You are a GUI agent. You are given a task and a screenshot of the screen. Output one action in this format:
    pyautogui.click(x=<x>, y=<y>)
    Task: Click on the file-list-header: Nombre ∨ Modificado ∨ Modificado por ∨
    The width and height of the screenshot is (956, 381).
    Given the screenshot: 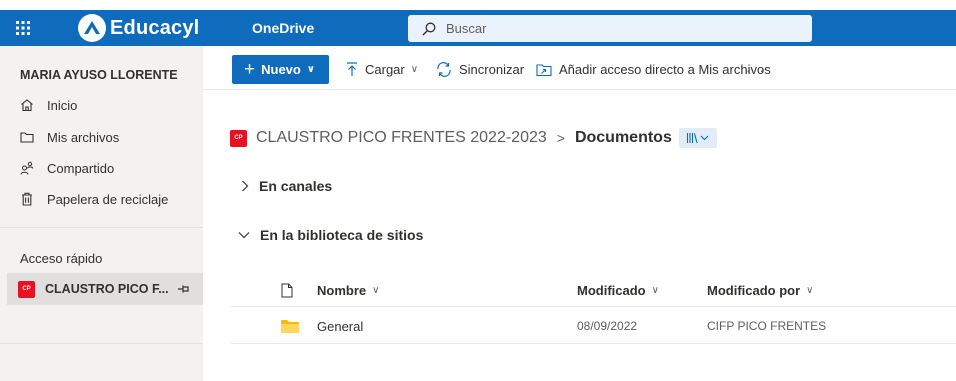 What is the action you would take?
    pyautogui.click(x=593, y=290)
    